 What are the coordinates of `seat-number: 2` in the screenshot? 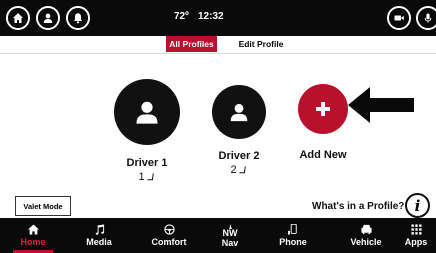 It's located at (233, 170).